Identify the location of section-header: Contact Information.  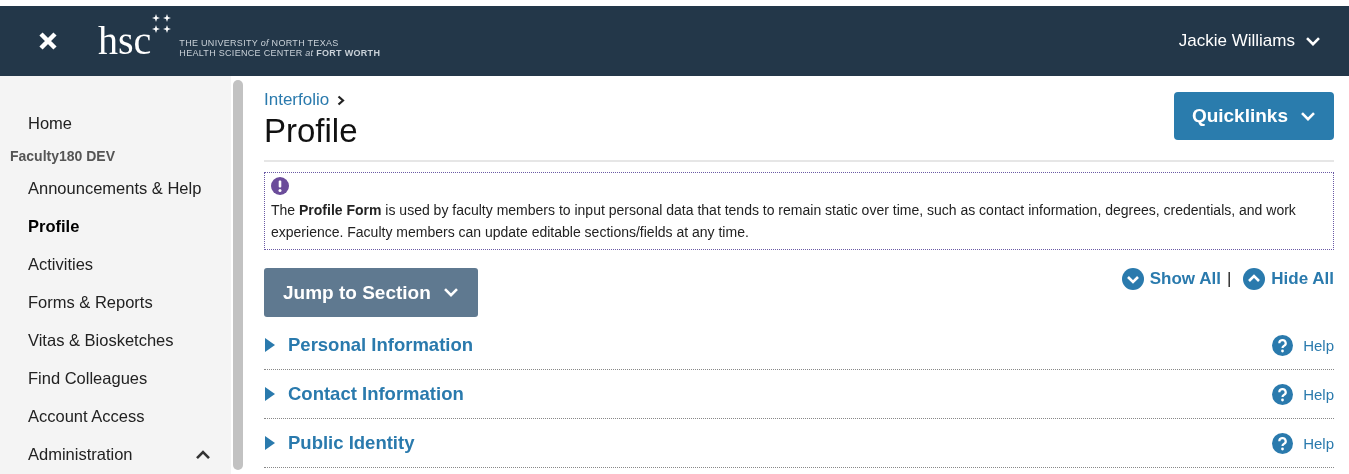
(768, 394).